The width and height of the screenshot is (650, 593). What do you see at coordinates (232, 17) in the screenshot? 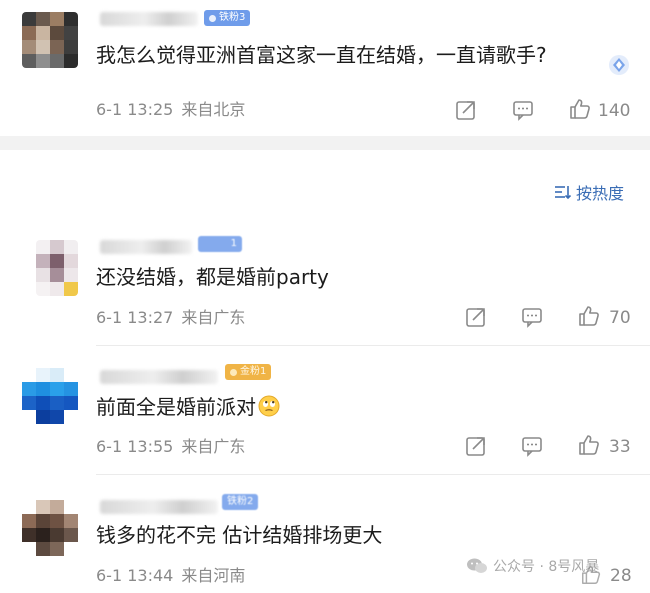
I see `fan-badge-label: 铁粉3` at bounding box center [232, 17].